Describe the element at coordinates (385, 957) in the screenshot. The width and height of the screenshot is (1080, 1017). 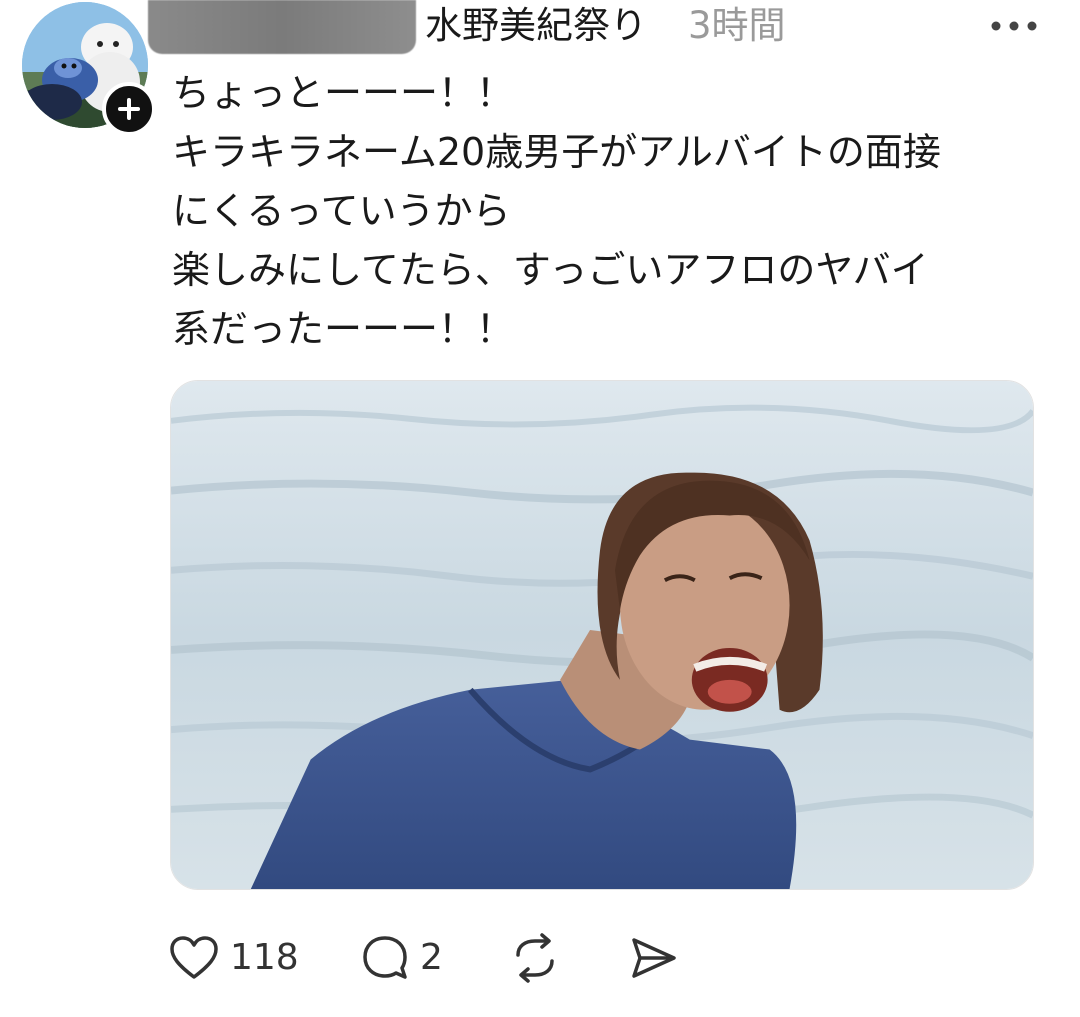
I see `speech-bubble-icon` at that location.